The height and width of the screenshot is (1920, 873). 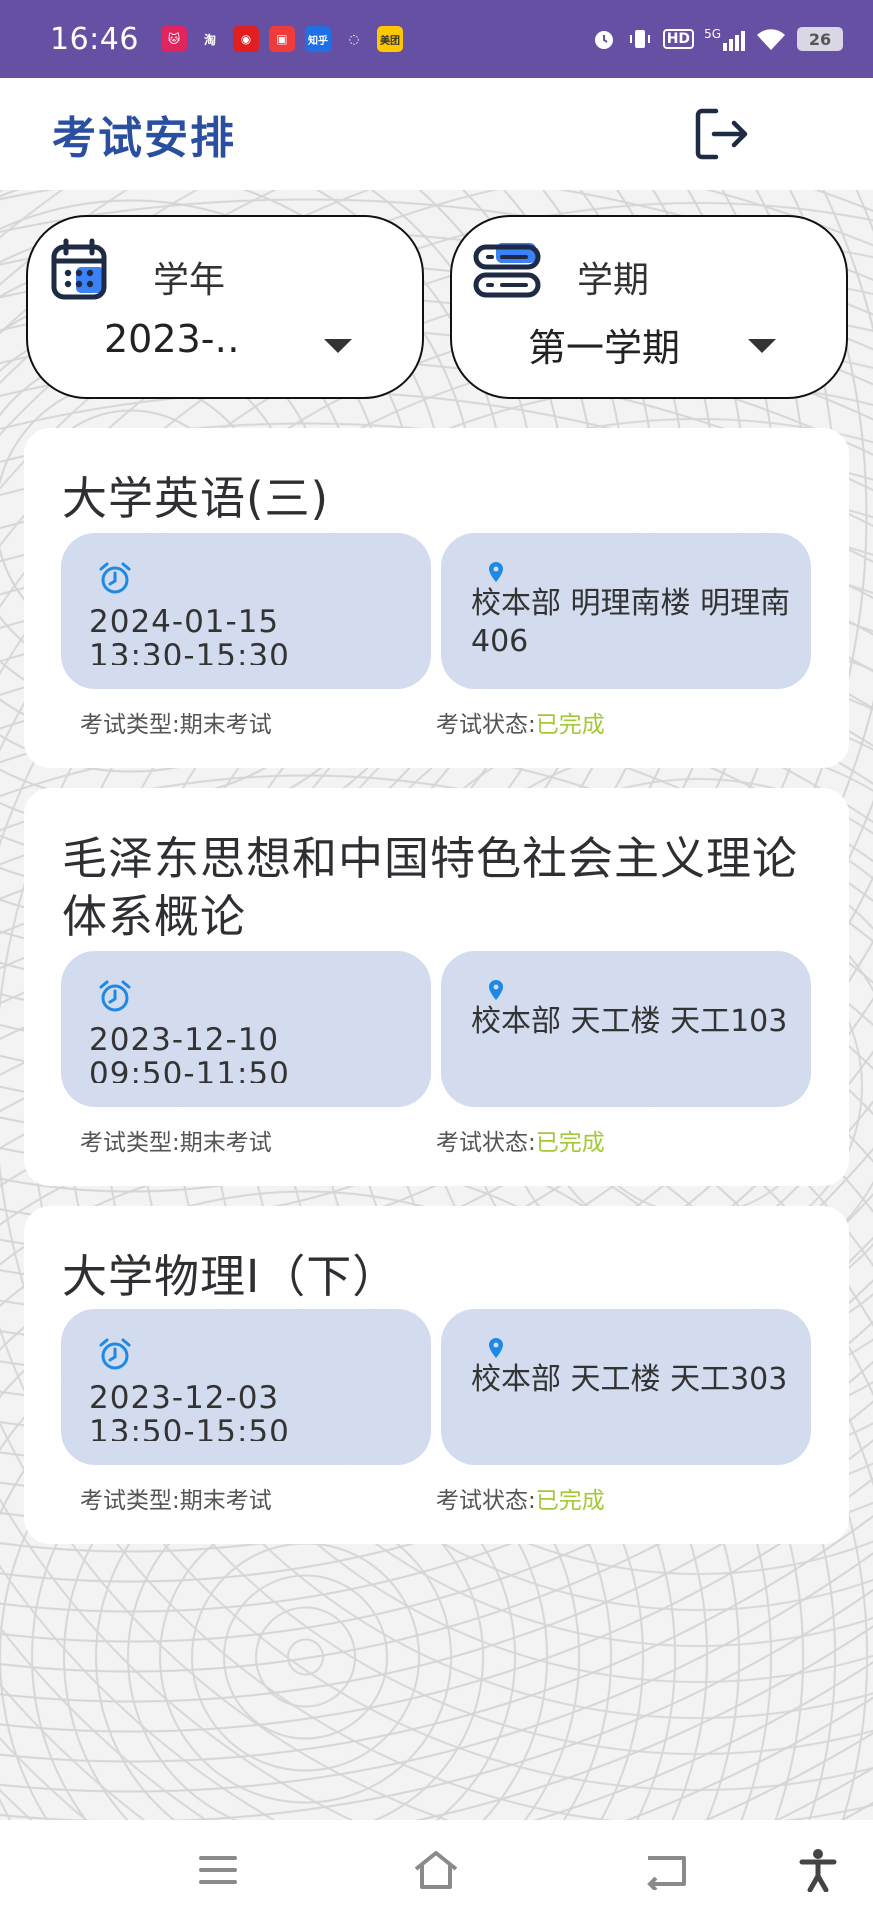 What do you see at coordinates (639, 39) in the screenshot?
I see `vibrate-icon` at bounding box center [639, 39].